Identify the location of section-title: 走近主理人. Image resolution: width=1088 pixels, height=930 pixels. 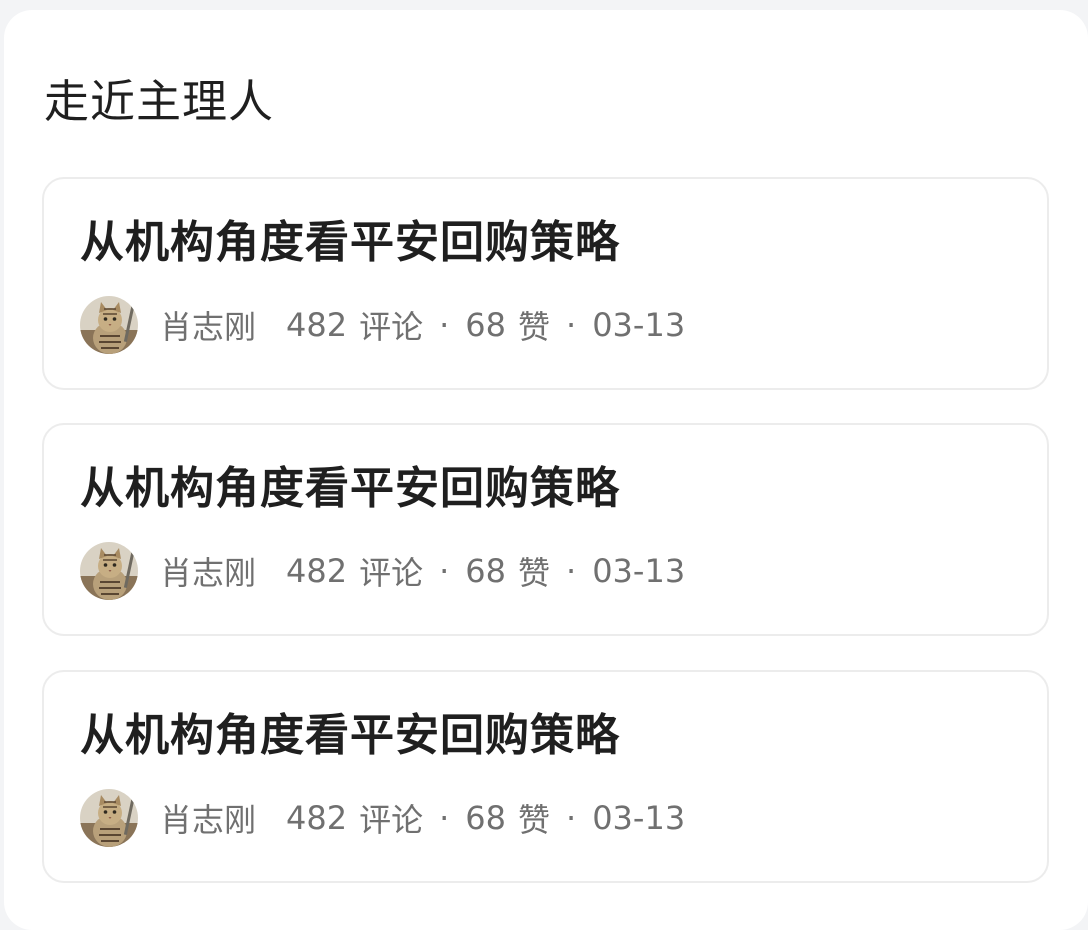
(159, 101).